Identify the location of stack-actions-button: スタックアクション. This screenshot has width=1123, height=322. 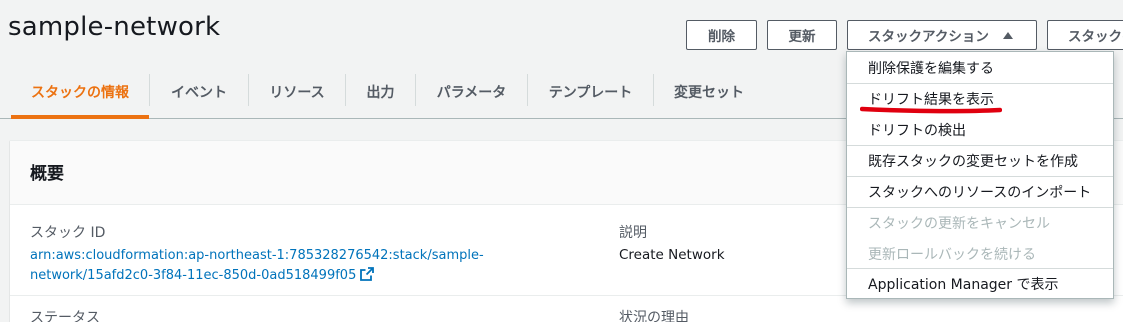
(942, 35).